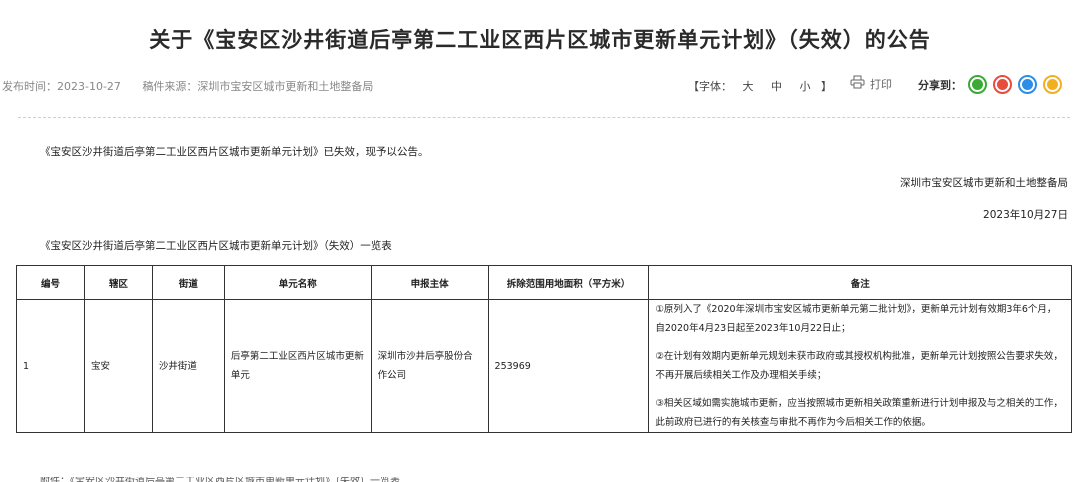 This screenshot has height=482, width=1080. What do you see at coordinates (258, 86) in the screenshot?
I see `article-source: 稿件来源：深圳市宝安区城市更新和土地整备局` at bounding box center [258, 86].